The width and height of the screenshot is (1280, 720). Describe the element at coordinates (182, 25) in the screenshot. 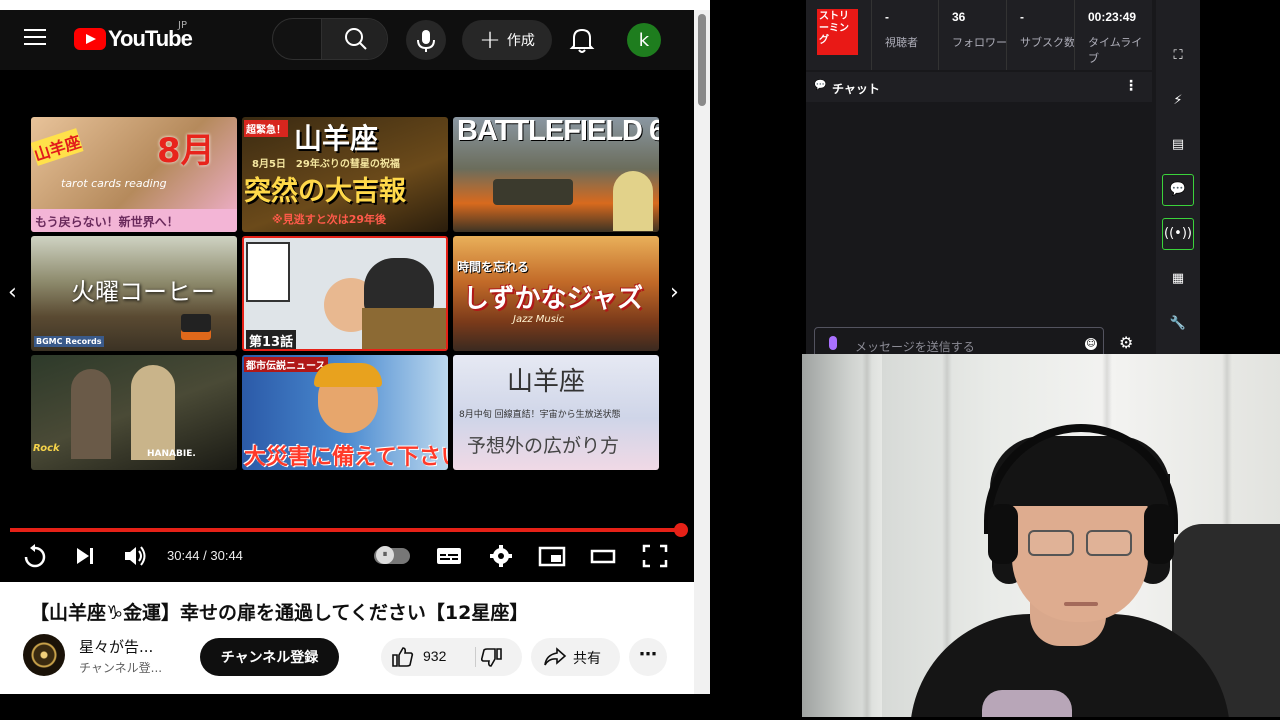

I see `country-code: JP` at that location.